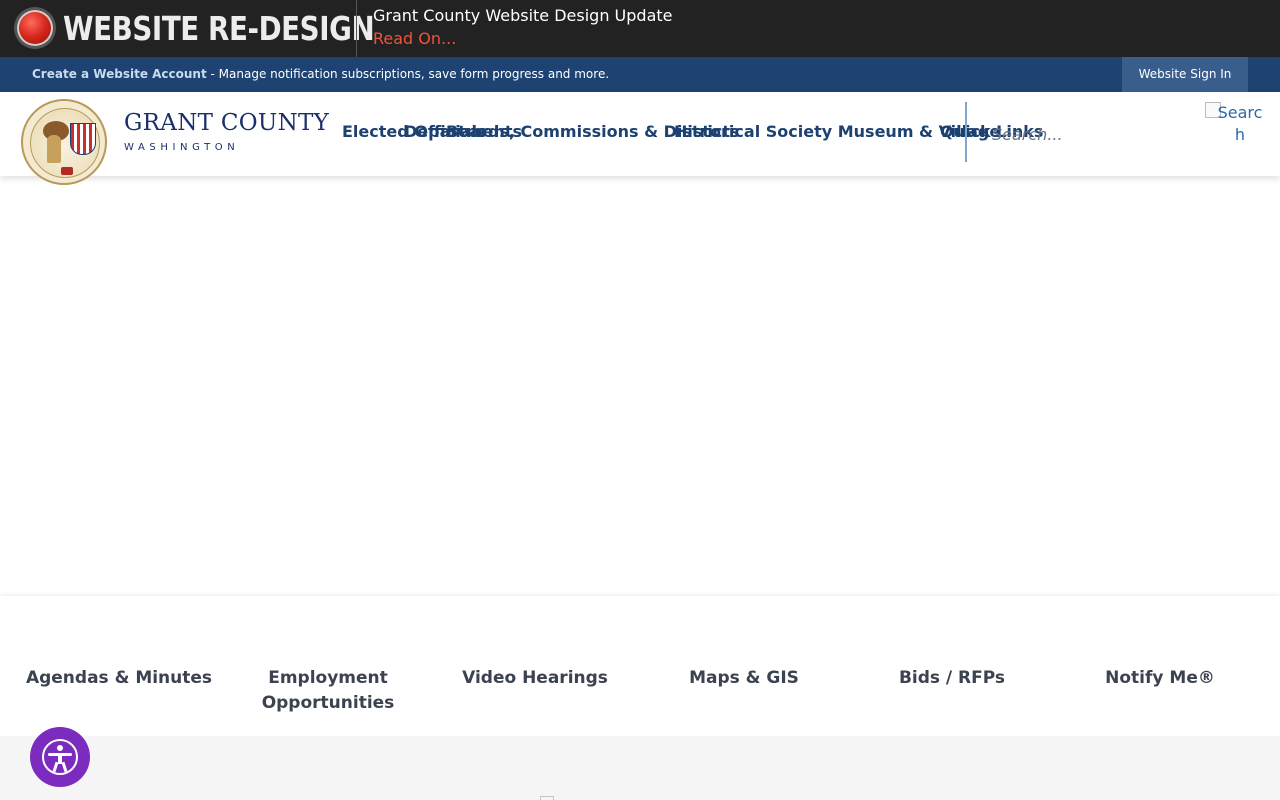 This screenshot has width=1280, height=800. What do you see at coordinates (547, 798) in the screenshot?
I see `footer-image-placeholder` at bounding box center [547, 798].